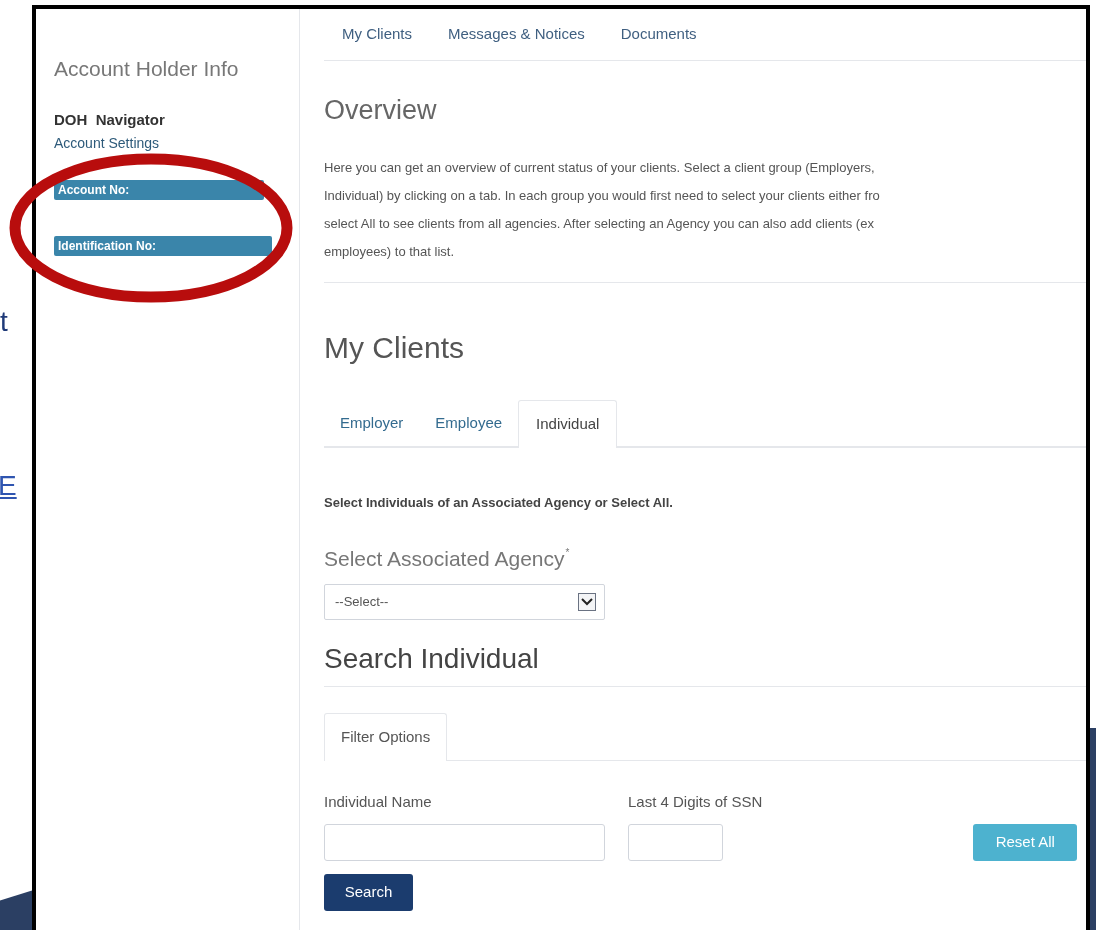  Describe the element at coordinates (600, 168) in the screenshot. I see `paragraph-line: Here you can get an overview of current status of your clients. Select a client group (Employers,` at that location.